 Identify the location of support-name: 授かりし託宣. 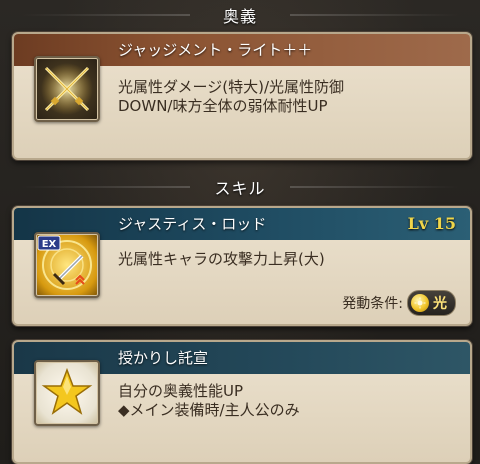
(163, 358).